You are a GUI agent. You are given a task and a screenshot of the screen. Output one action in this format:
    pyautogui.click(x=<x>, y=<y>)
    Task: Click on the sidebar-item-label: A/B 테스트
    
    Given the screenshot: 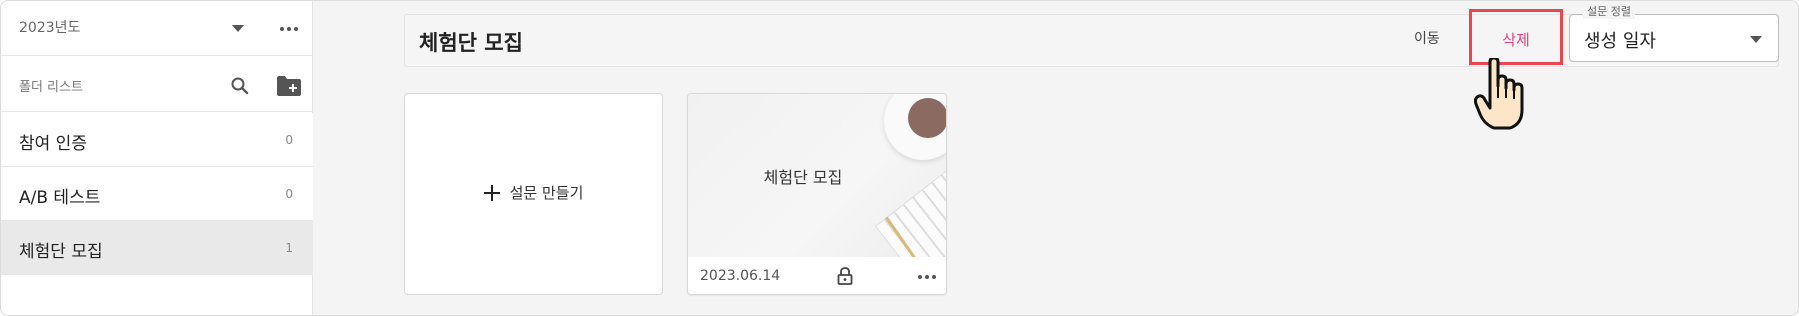 What is the action you would take?
    pyautogui.click(x=60, y=198)
    